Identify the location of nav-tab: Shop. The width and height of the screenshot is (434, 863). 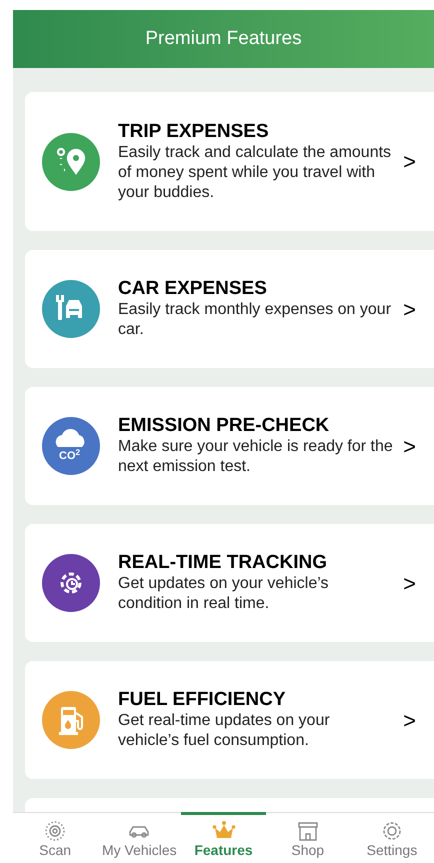
(308, 837).